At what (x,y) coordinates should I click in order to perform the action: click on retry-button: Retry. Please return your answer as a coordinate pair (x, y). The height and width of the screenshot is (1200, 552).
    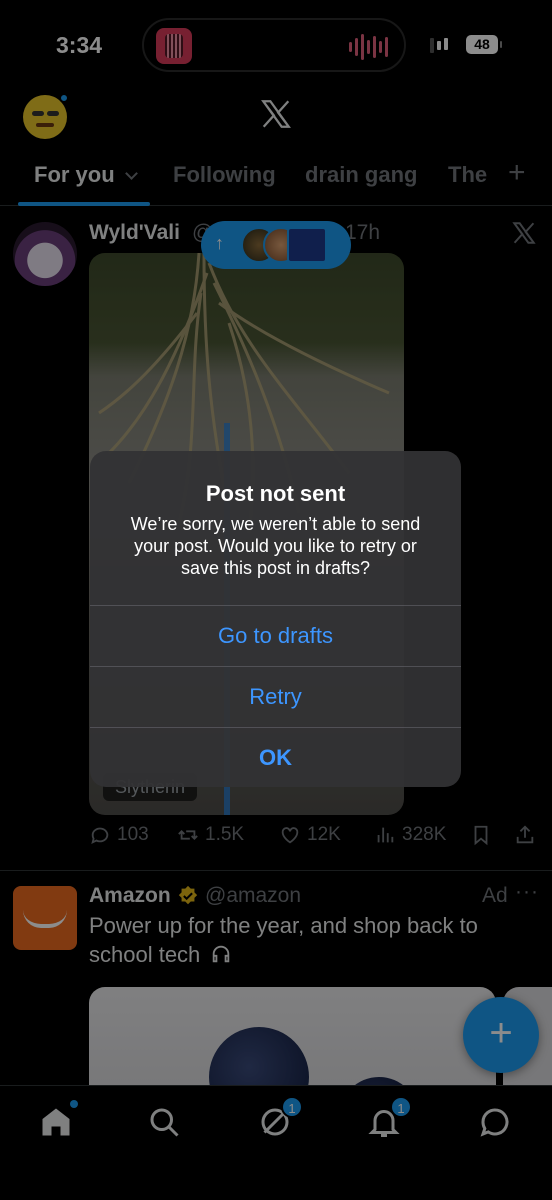
    Looking at the image, I should click on (275, 696).